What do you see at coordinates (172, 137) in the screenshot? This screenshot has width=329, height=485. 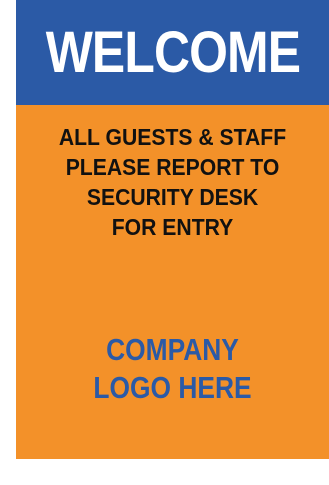 I see `notice-line-1: ALL GUESTS & STAFF` at bounding box center [172, 137].